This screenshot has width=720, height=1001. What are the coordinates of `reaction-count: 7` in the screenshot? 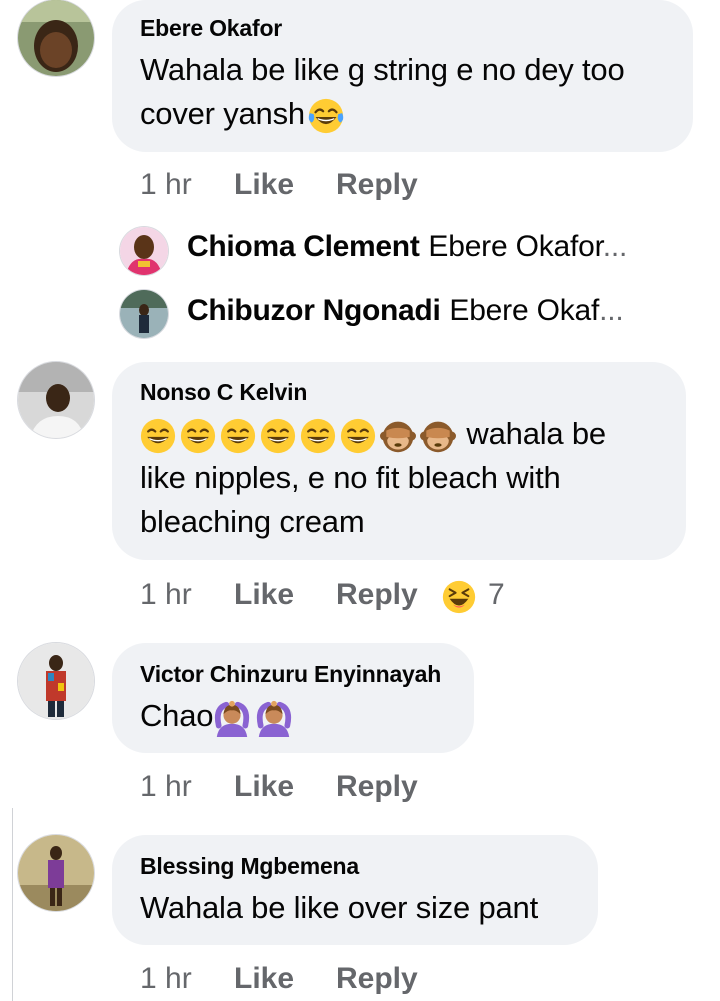 It's located at (496, 595).